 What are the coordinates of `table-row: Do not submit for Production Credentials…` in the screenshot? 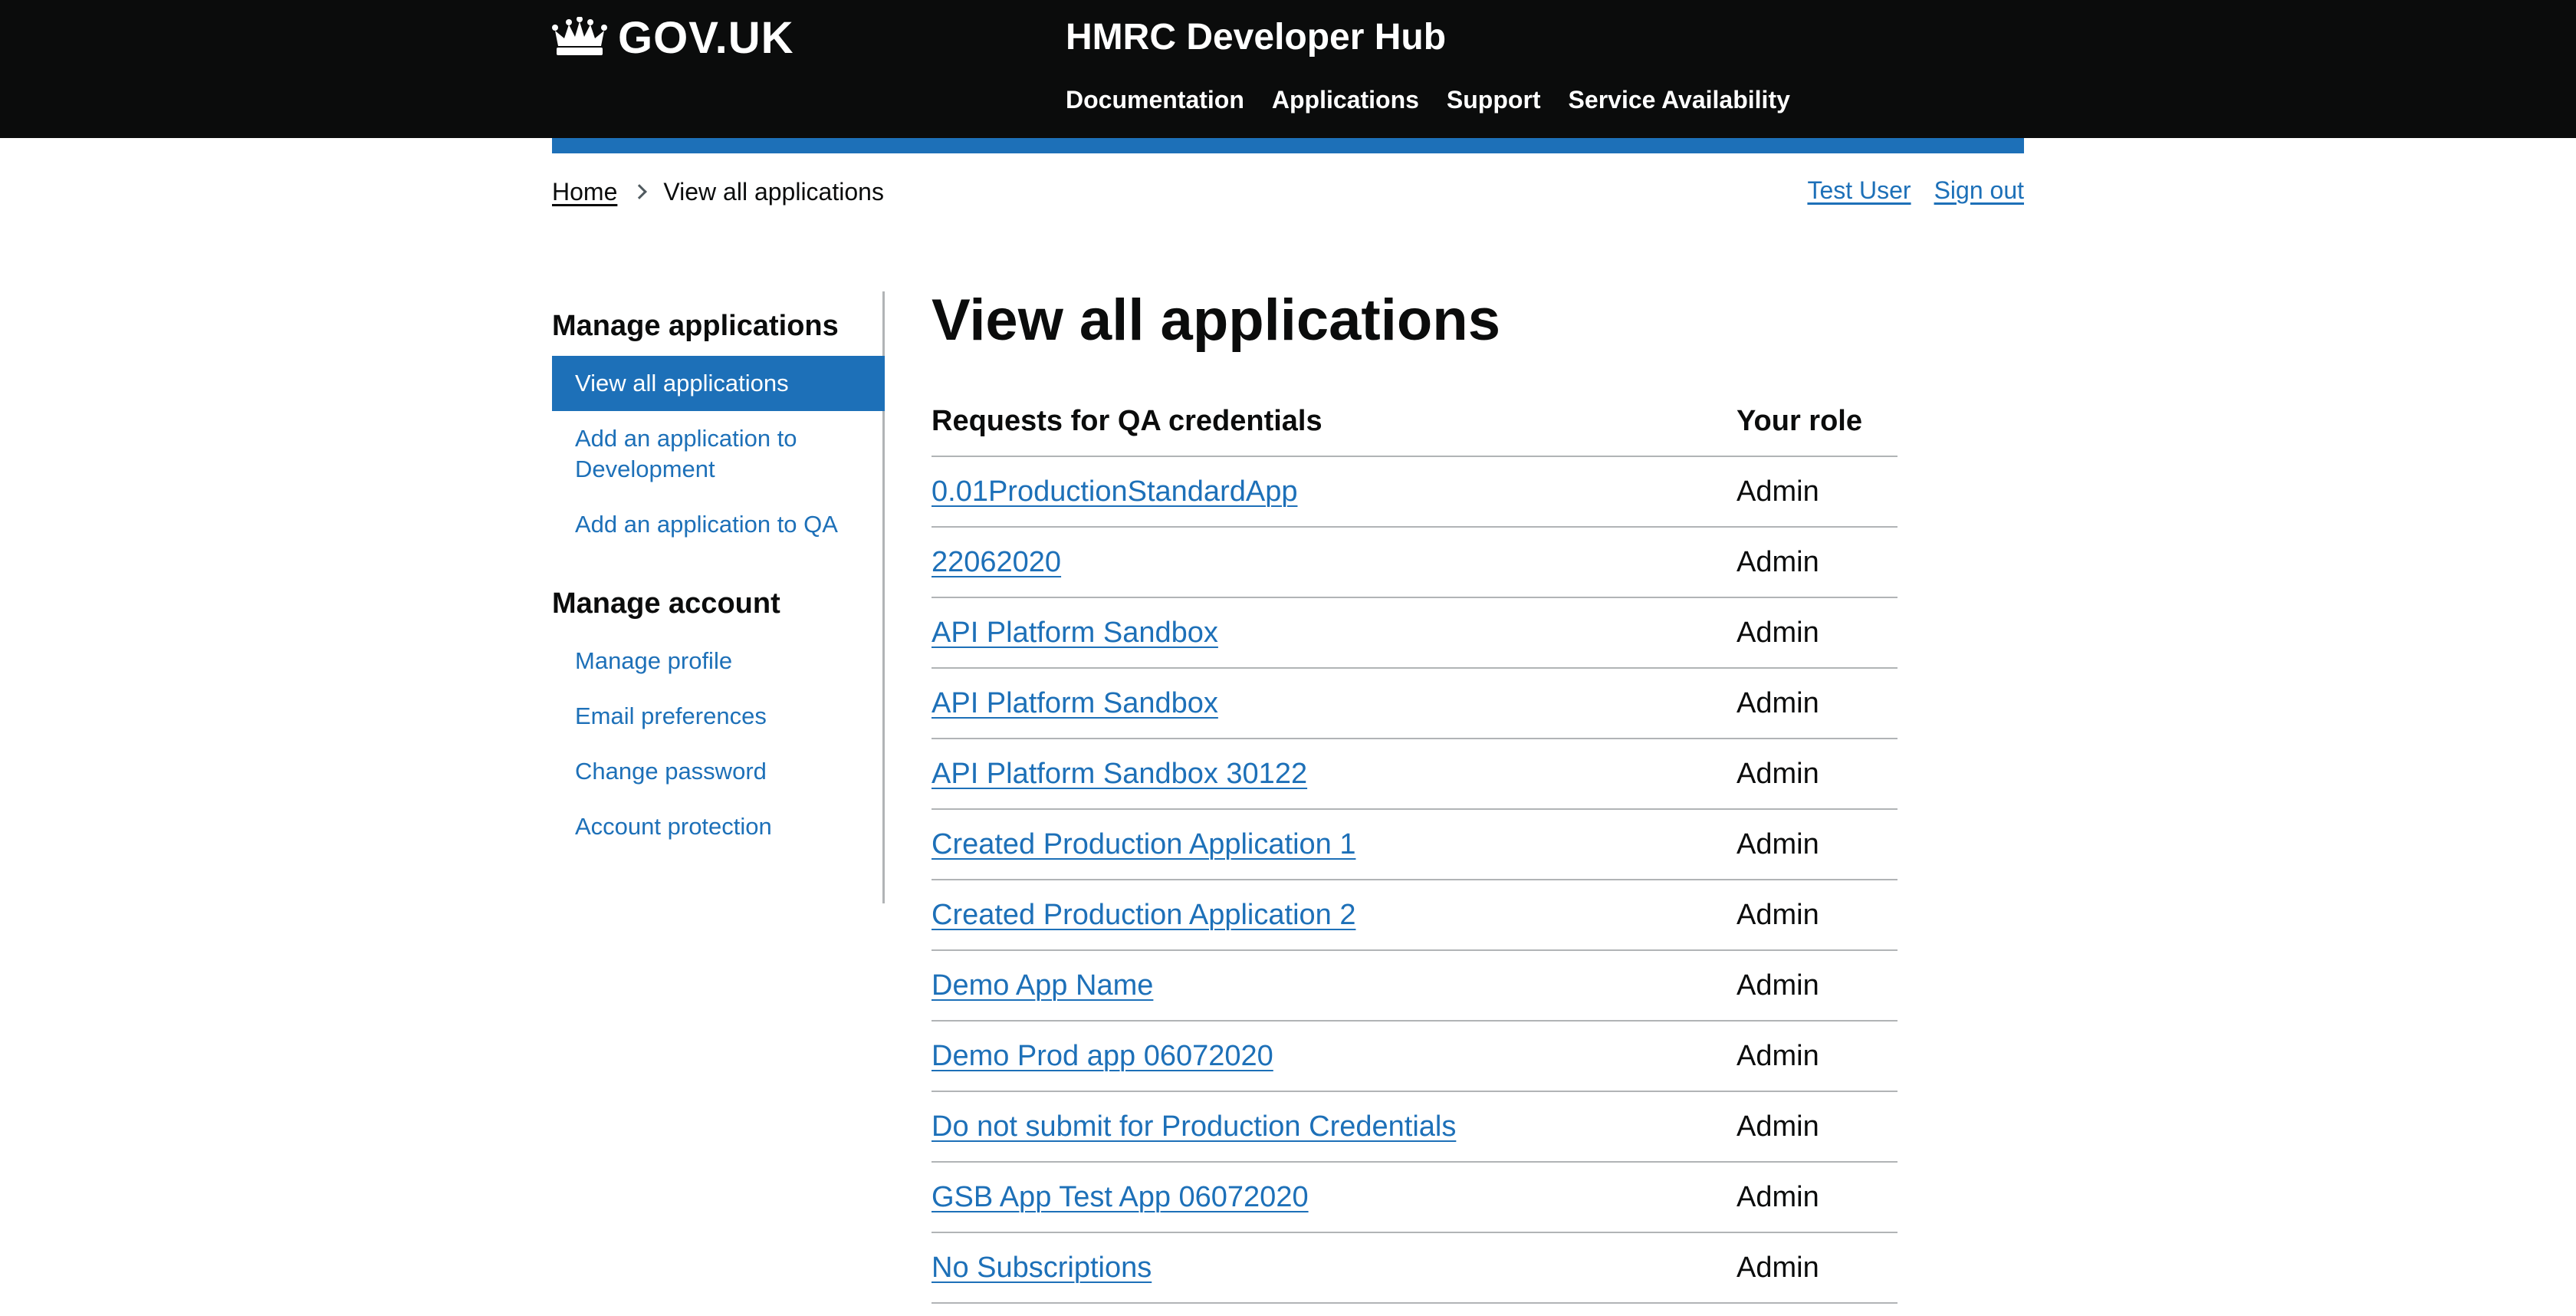 It's located at (1415, 1127).